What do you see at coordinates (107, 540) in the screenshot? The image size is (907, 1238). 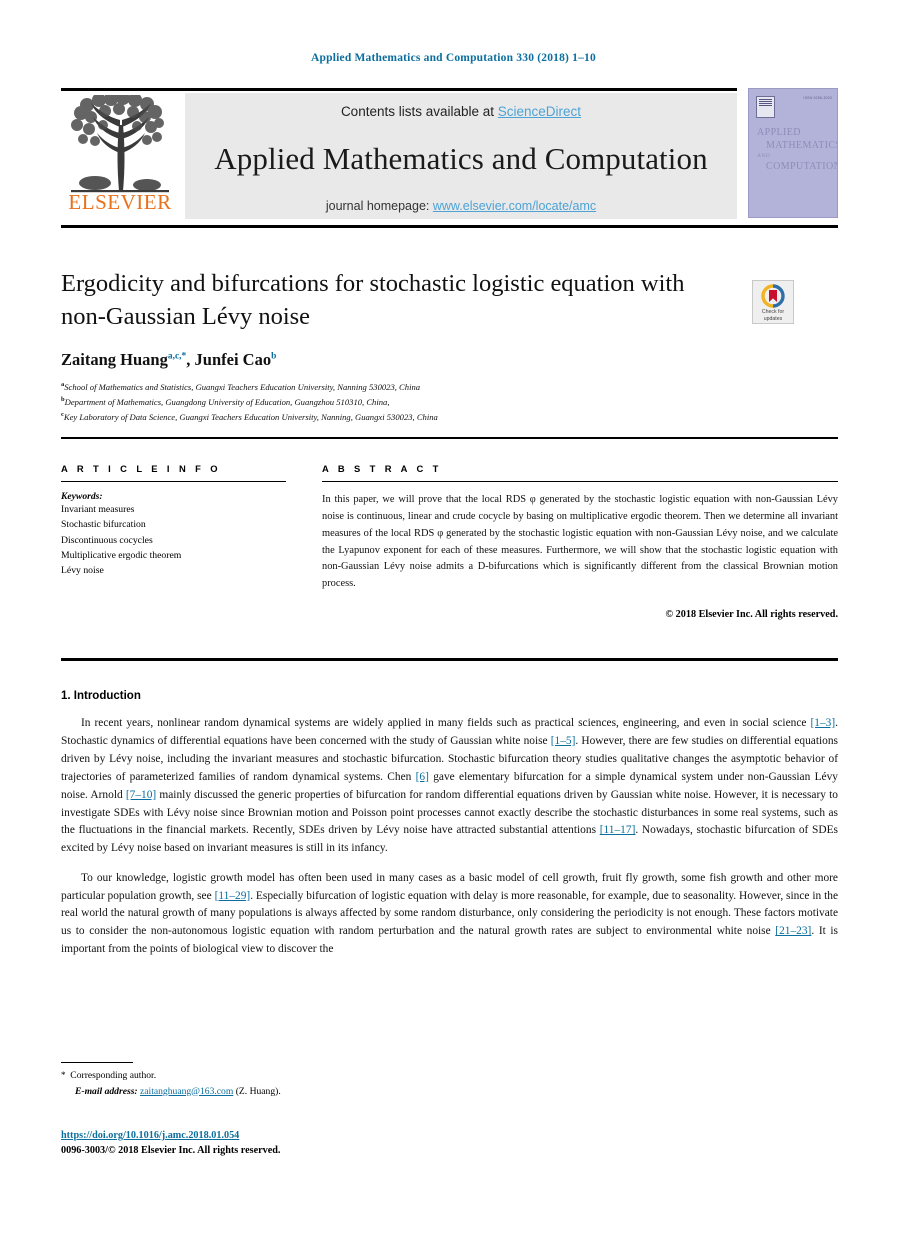 I see `keyword-item: Discontinuous cocycles` at bounding box center [107, 540].